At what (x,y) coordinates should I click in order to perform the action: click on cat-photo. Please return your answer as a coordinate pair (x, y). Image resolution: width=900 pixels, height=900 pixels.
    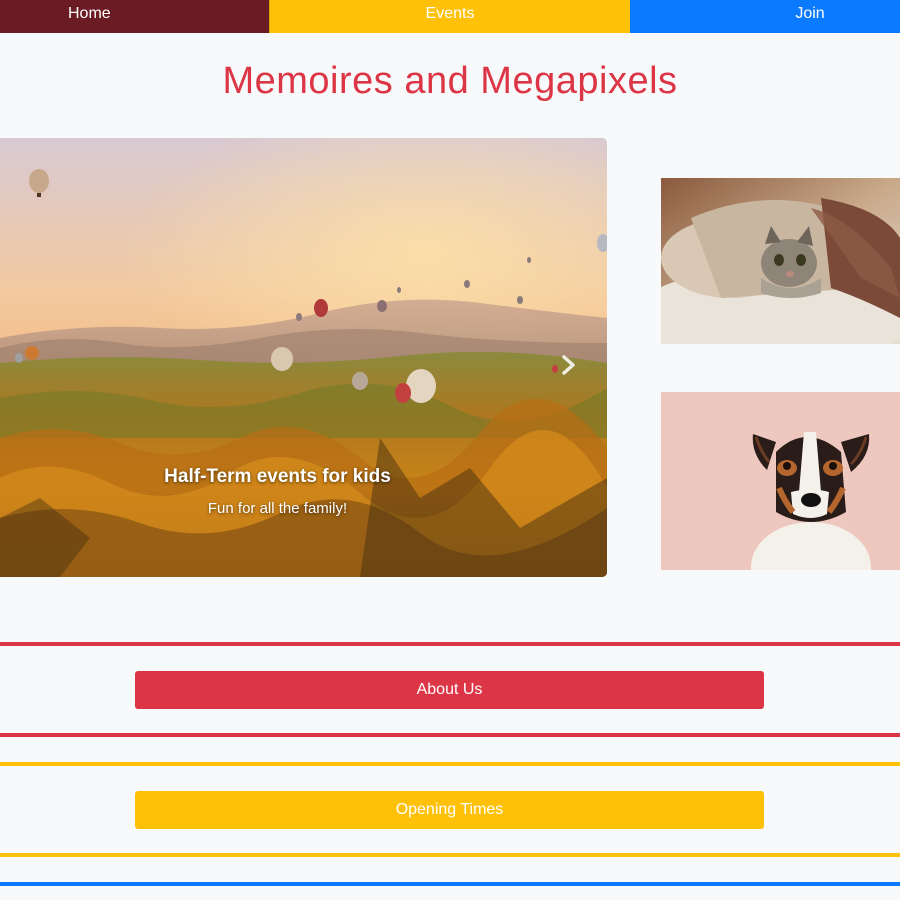
    Looking at the image, I should click on (780, 261).